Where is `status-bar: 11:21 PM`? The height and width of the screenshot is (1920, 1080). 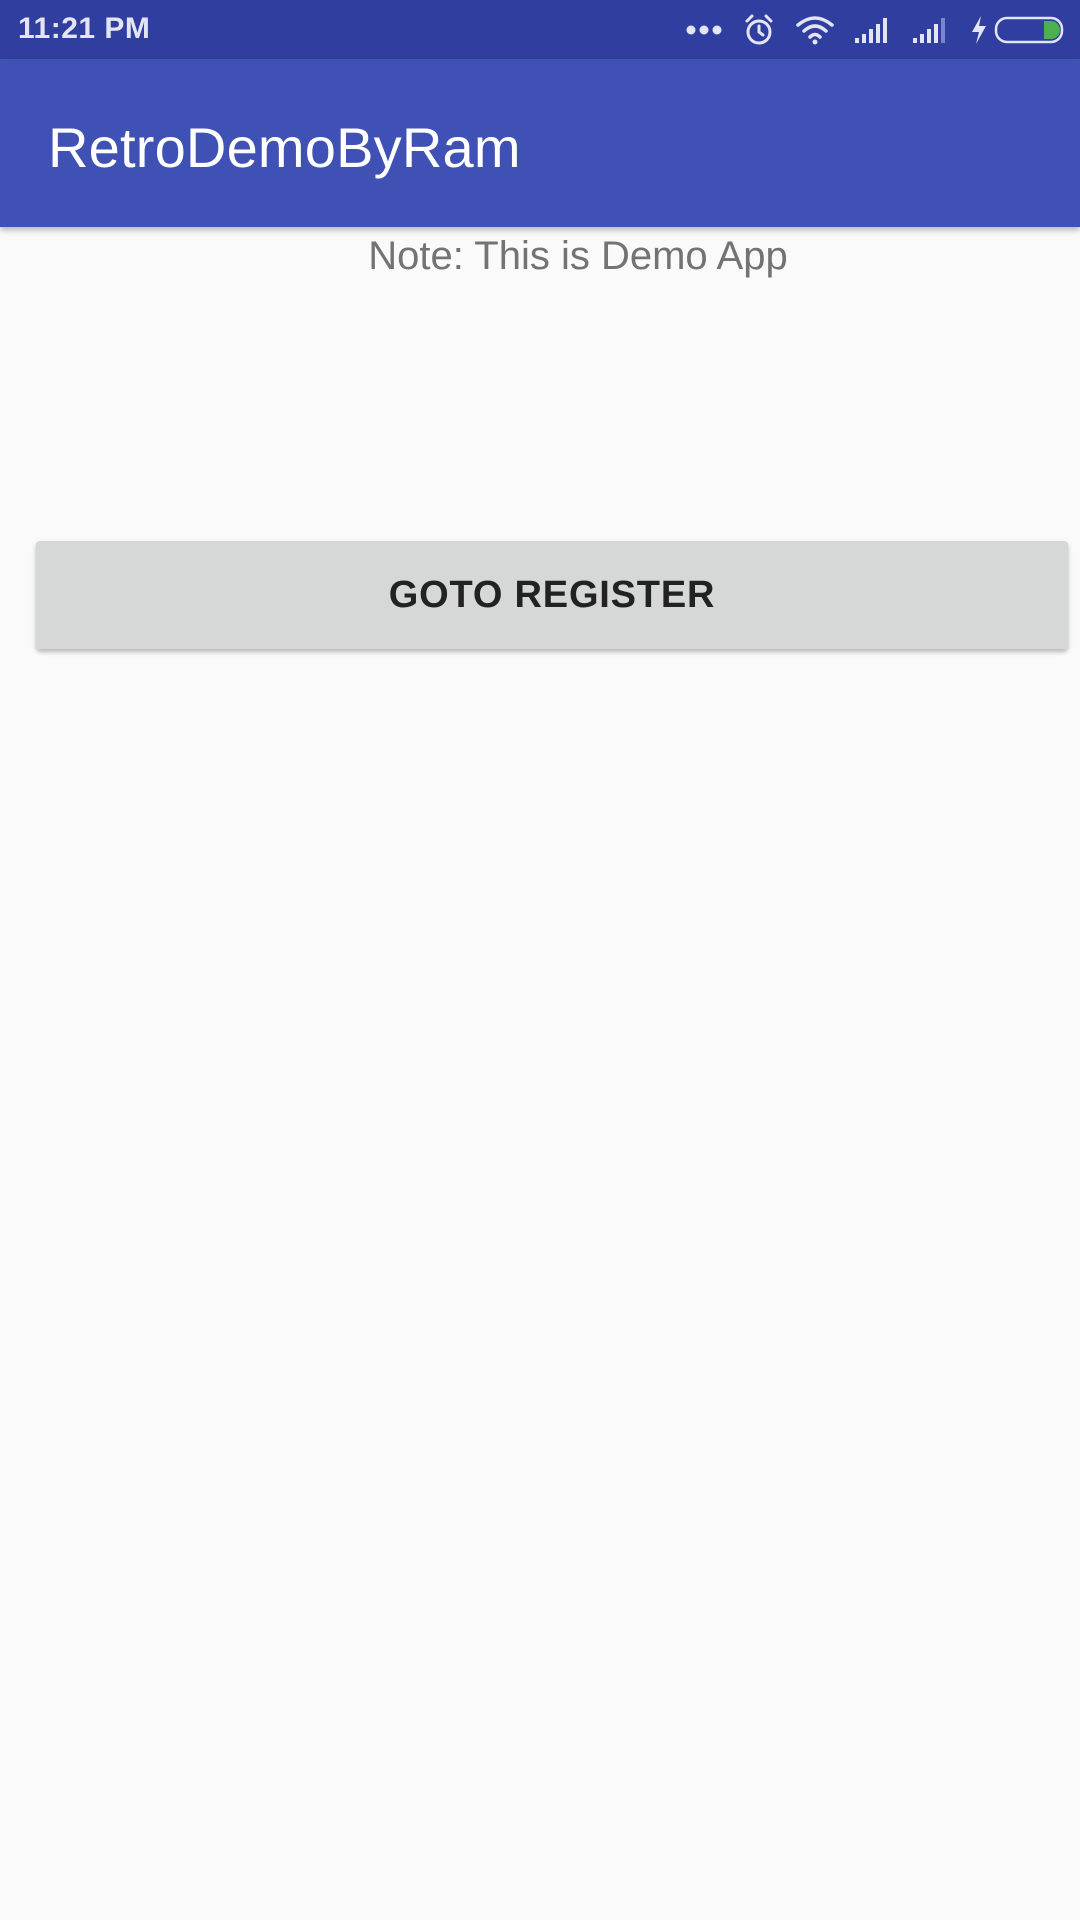
status-bar: 11:21 PM is located at coordinates (540, 29).